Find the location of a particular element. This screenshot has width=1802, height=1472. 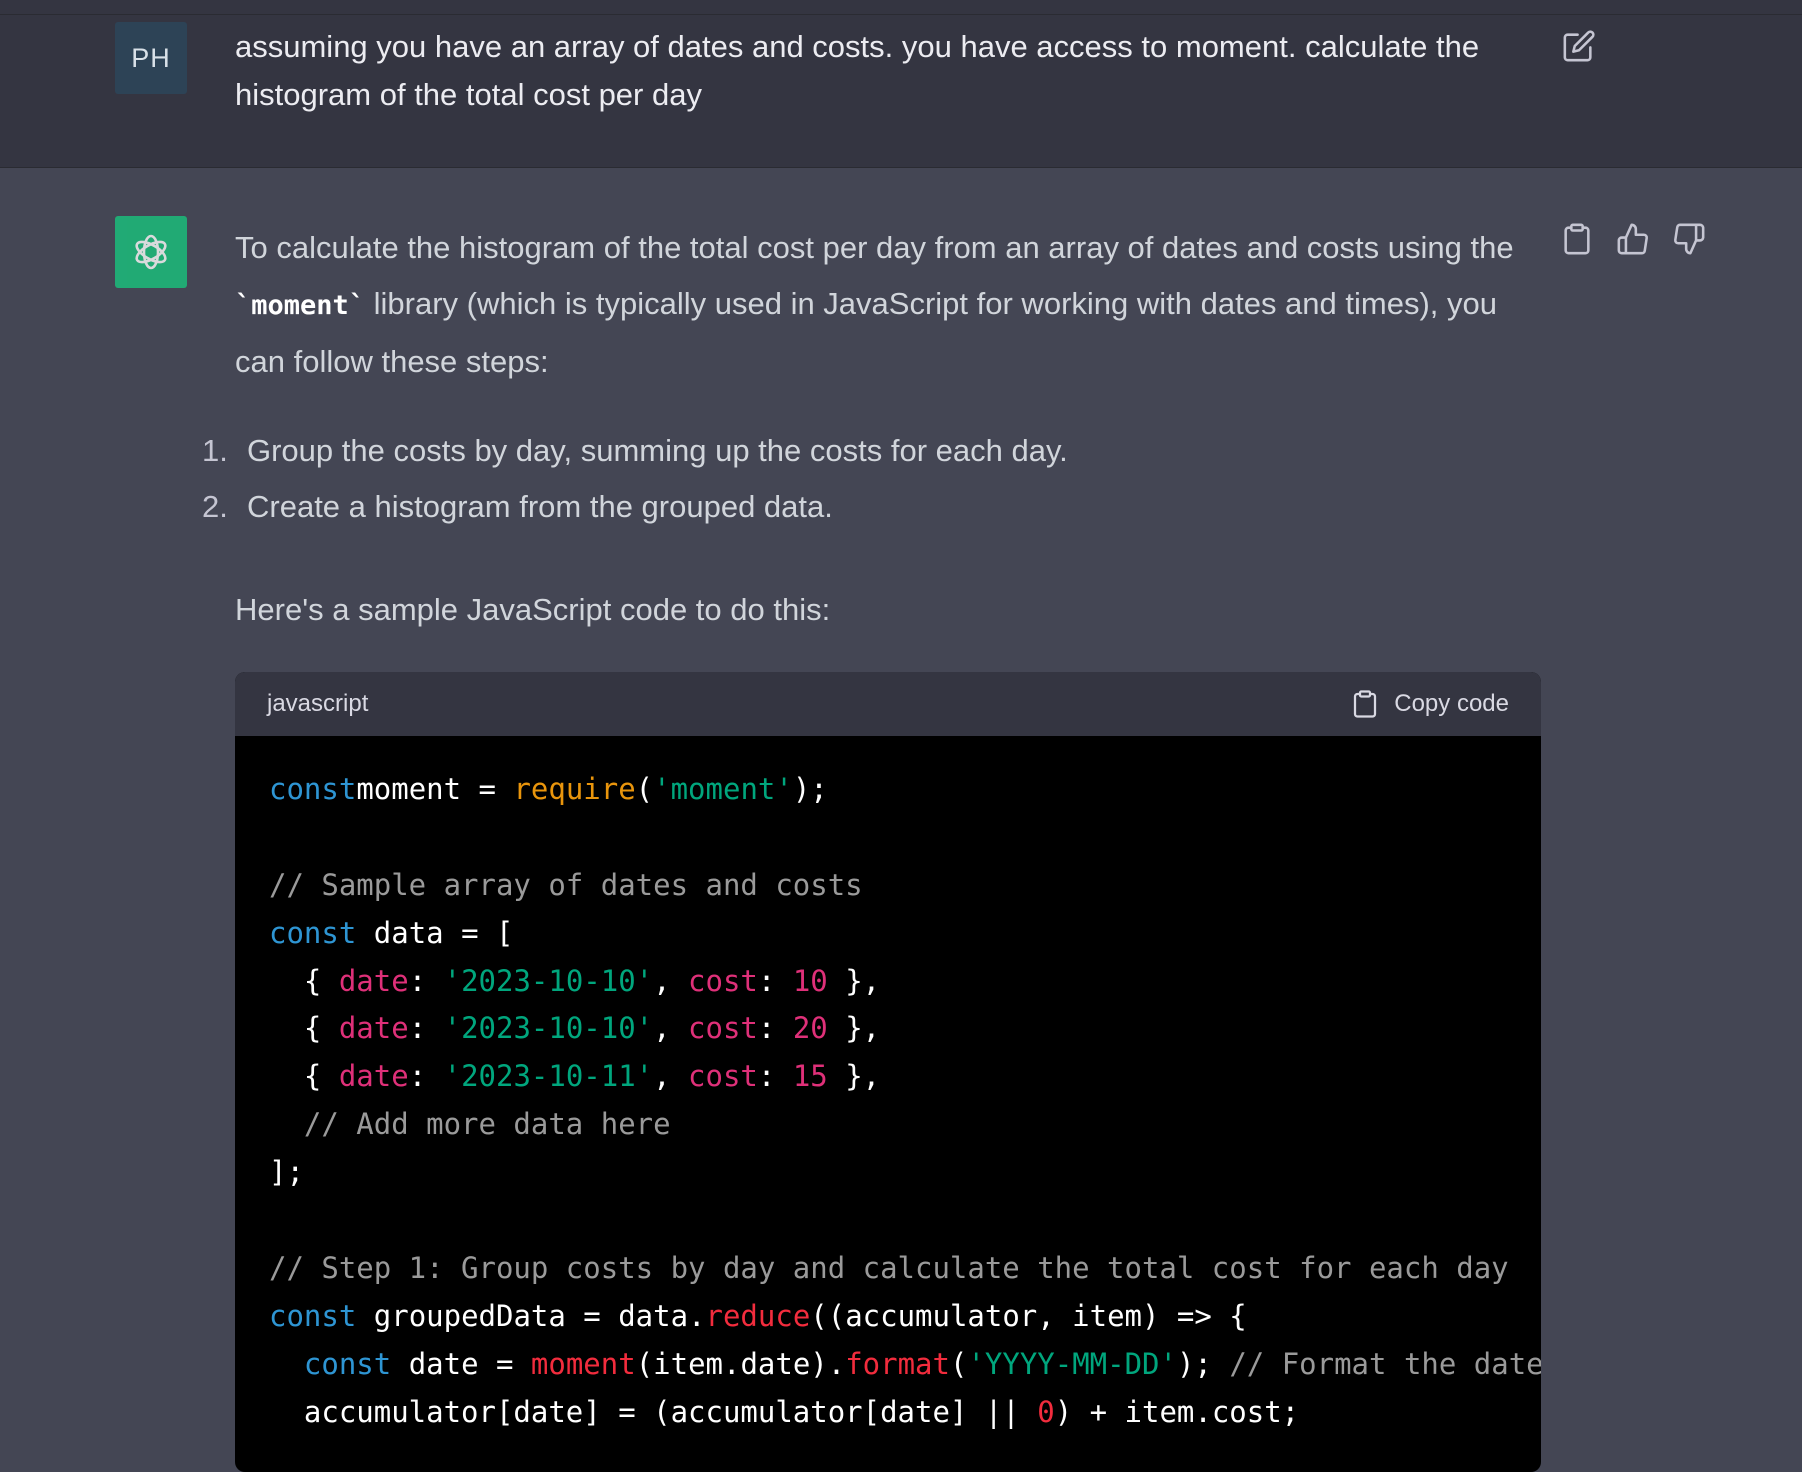

code-token: 10 is located at coordinates (810, 980).